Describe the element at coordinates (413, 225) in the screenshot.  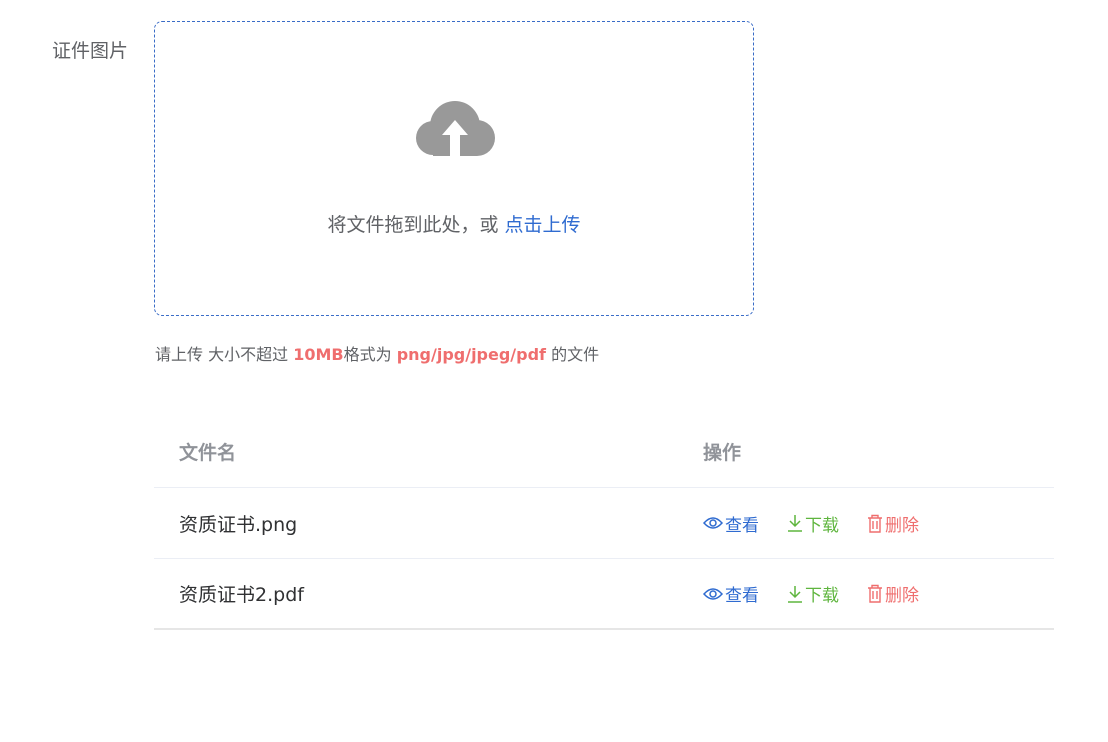
I see `upload-drag-text: 将文件拖到此处，或` at that location.